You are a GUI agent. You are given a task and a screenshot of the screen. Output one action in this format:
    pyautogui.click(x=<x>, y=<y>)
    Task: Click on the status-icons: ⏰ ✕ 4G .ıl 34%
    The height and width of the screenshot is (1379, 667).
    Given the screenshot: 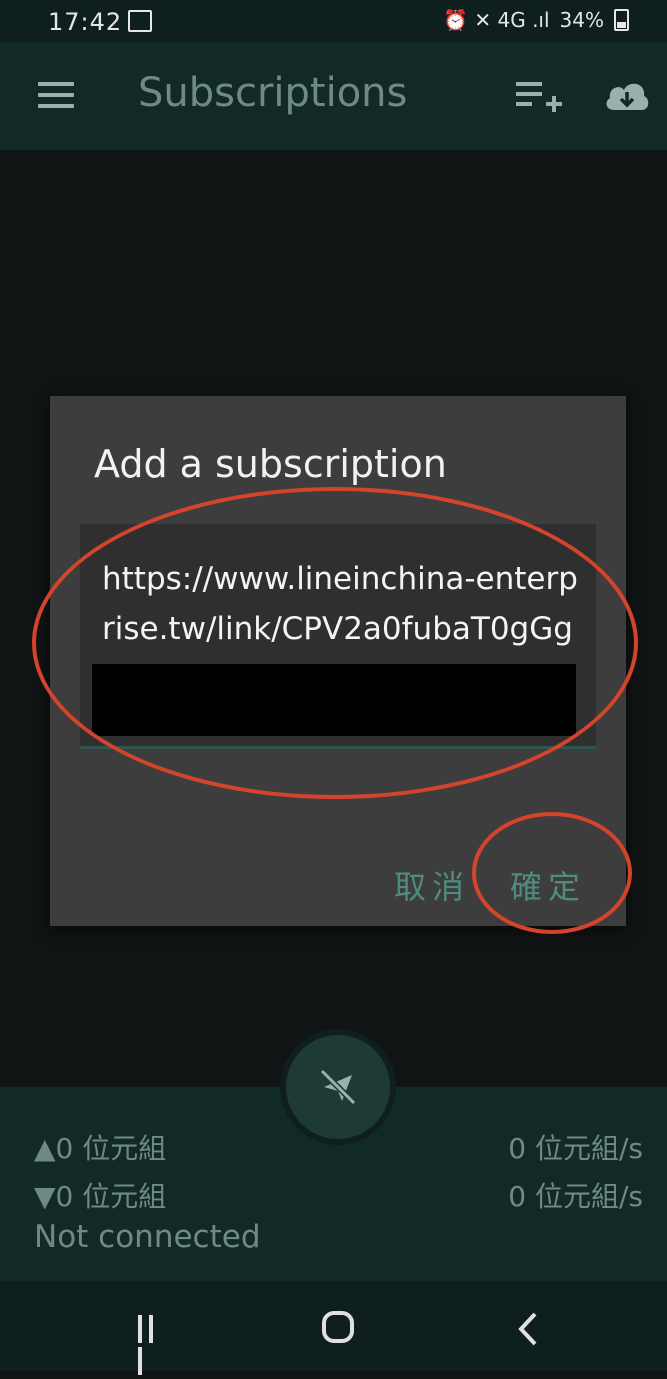 What is the action you would take?
    pyautogui.click(x=536, y=20)
    